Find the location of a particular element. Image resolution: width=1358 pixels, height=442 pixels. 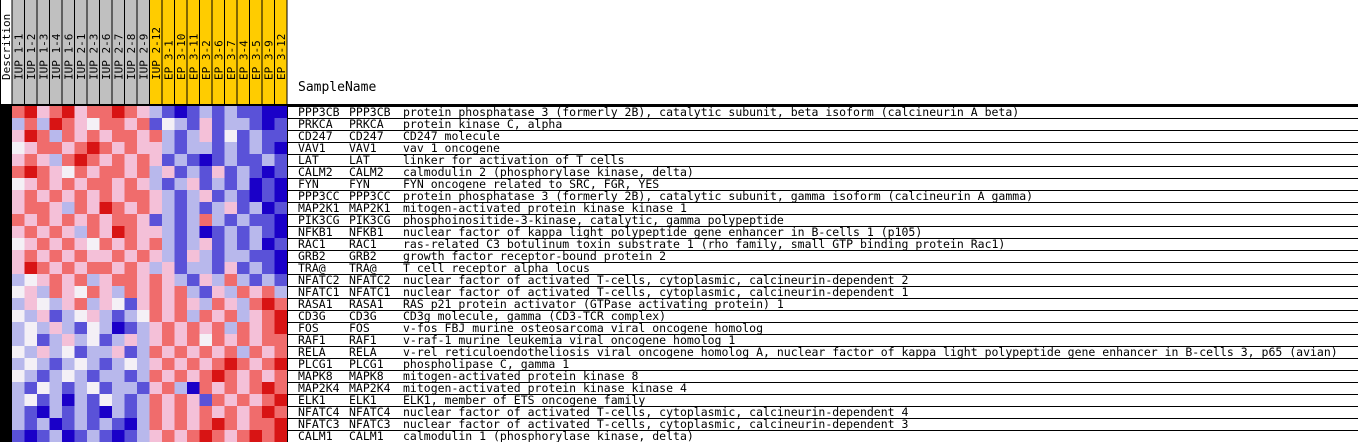

column-label: EP_3-5 is located at coordinates (256, 60).